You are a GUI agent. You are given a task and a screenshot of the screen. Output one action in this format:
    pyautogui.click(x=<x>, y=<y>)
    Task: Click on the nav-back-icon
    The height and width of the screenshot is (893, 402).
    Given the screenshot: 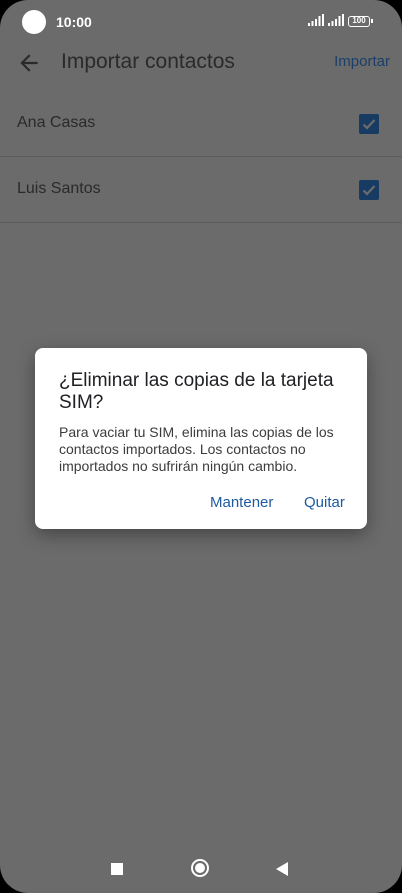 What is the action you would take?
    pyautogui.click(x=282, y=869)
    